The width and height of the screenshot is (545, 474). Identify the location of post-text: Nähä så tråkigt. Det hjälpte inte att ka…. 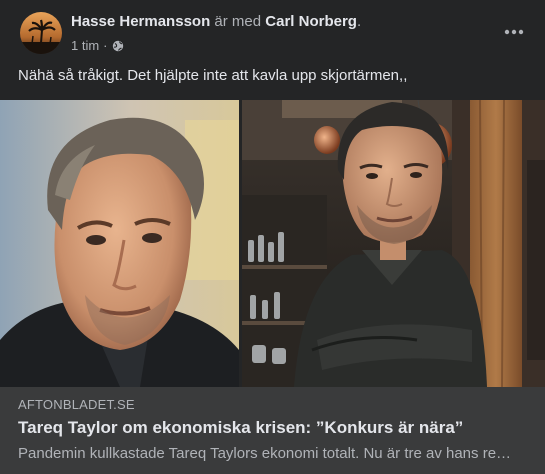
(213, 75).